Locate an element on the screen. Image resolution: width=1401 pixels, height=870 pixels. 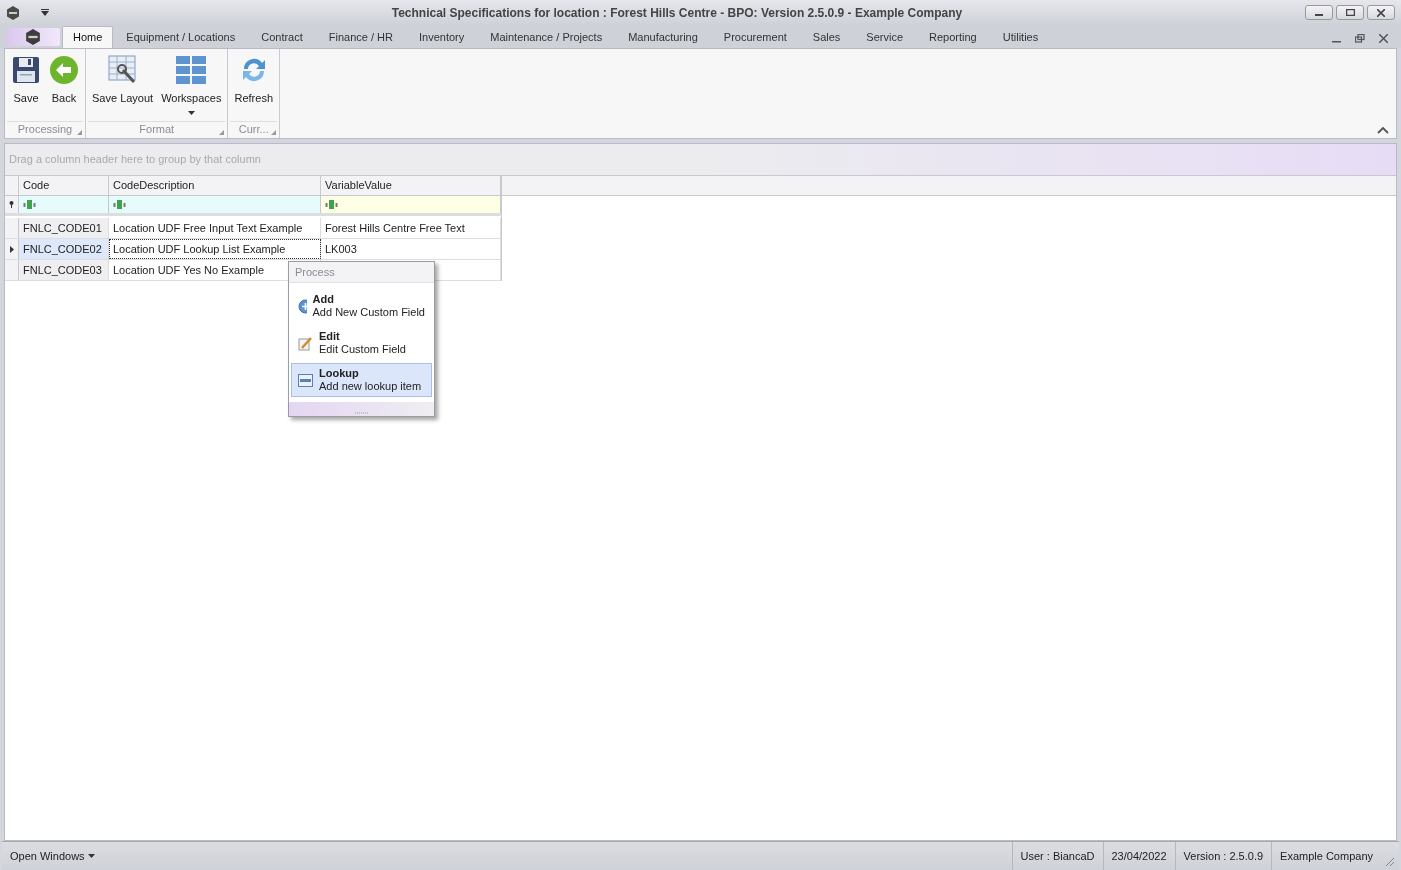
resize-grip-icon is located at coordinates (1390, 862).